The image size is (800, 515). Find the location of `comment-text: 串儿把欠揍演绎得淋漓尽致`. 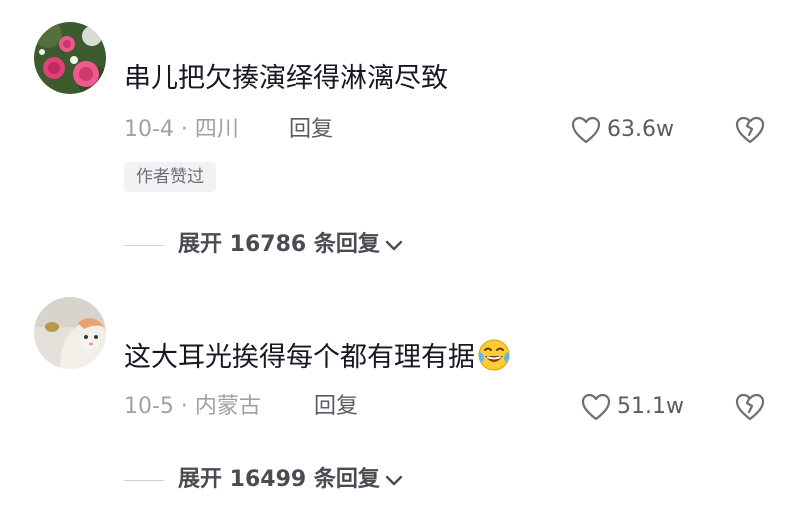

comment-text: 串儿把欠揍演绎得淋漓尽致 is located at coordinates (286, 79).